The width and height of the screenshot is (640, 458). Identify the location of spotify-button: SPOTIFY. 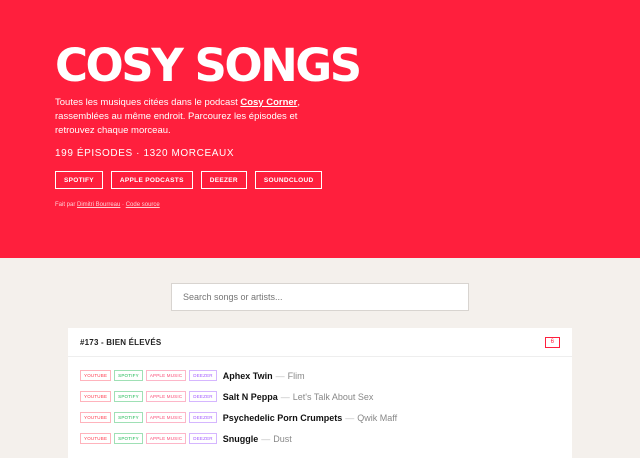
(79, 180).